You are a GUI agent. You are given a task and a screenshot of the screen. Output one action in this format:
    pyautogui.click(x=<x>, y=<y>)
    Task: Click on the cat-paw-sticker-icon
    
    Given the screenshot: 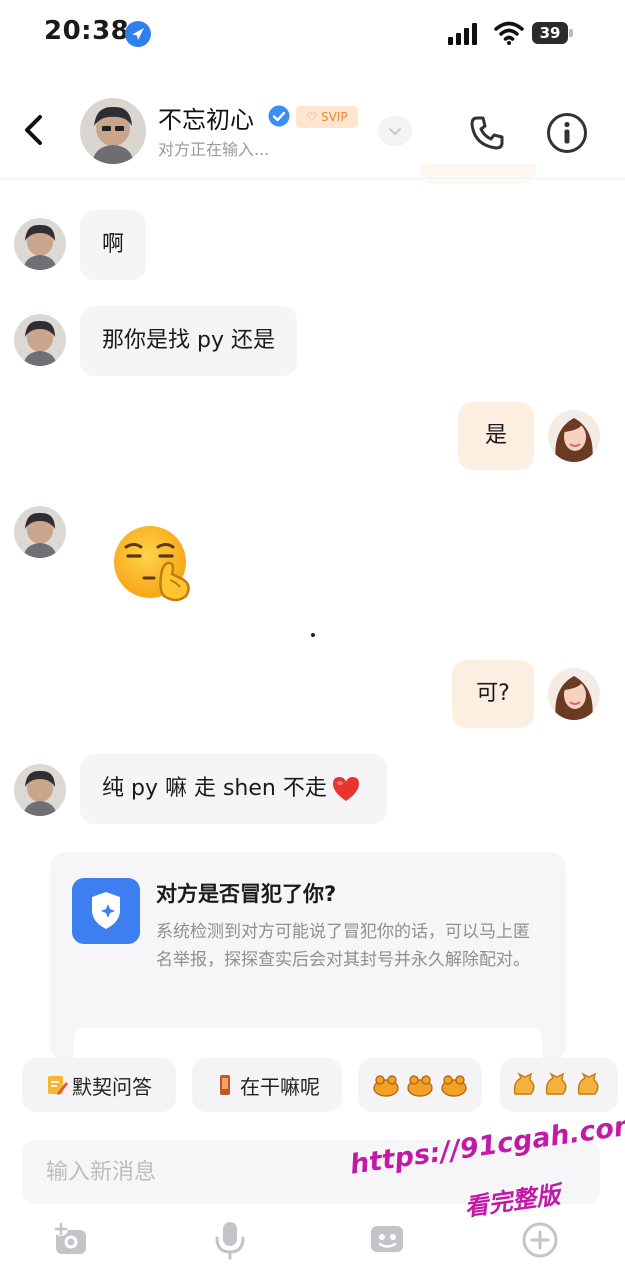 What is the action you would take?
    pyautogui.click(x=556, y=1083)
    